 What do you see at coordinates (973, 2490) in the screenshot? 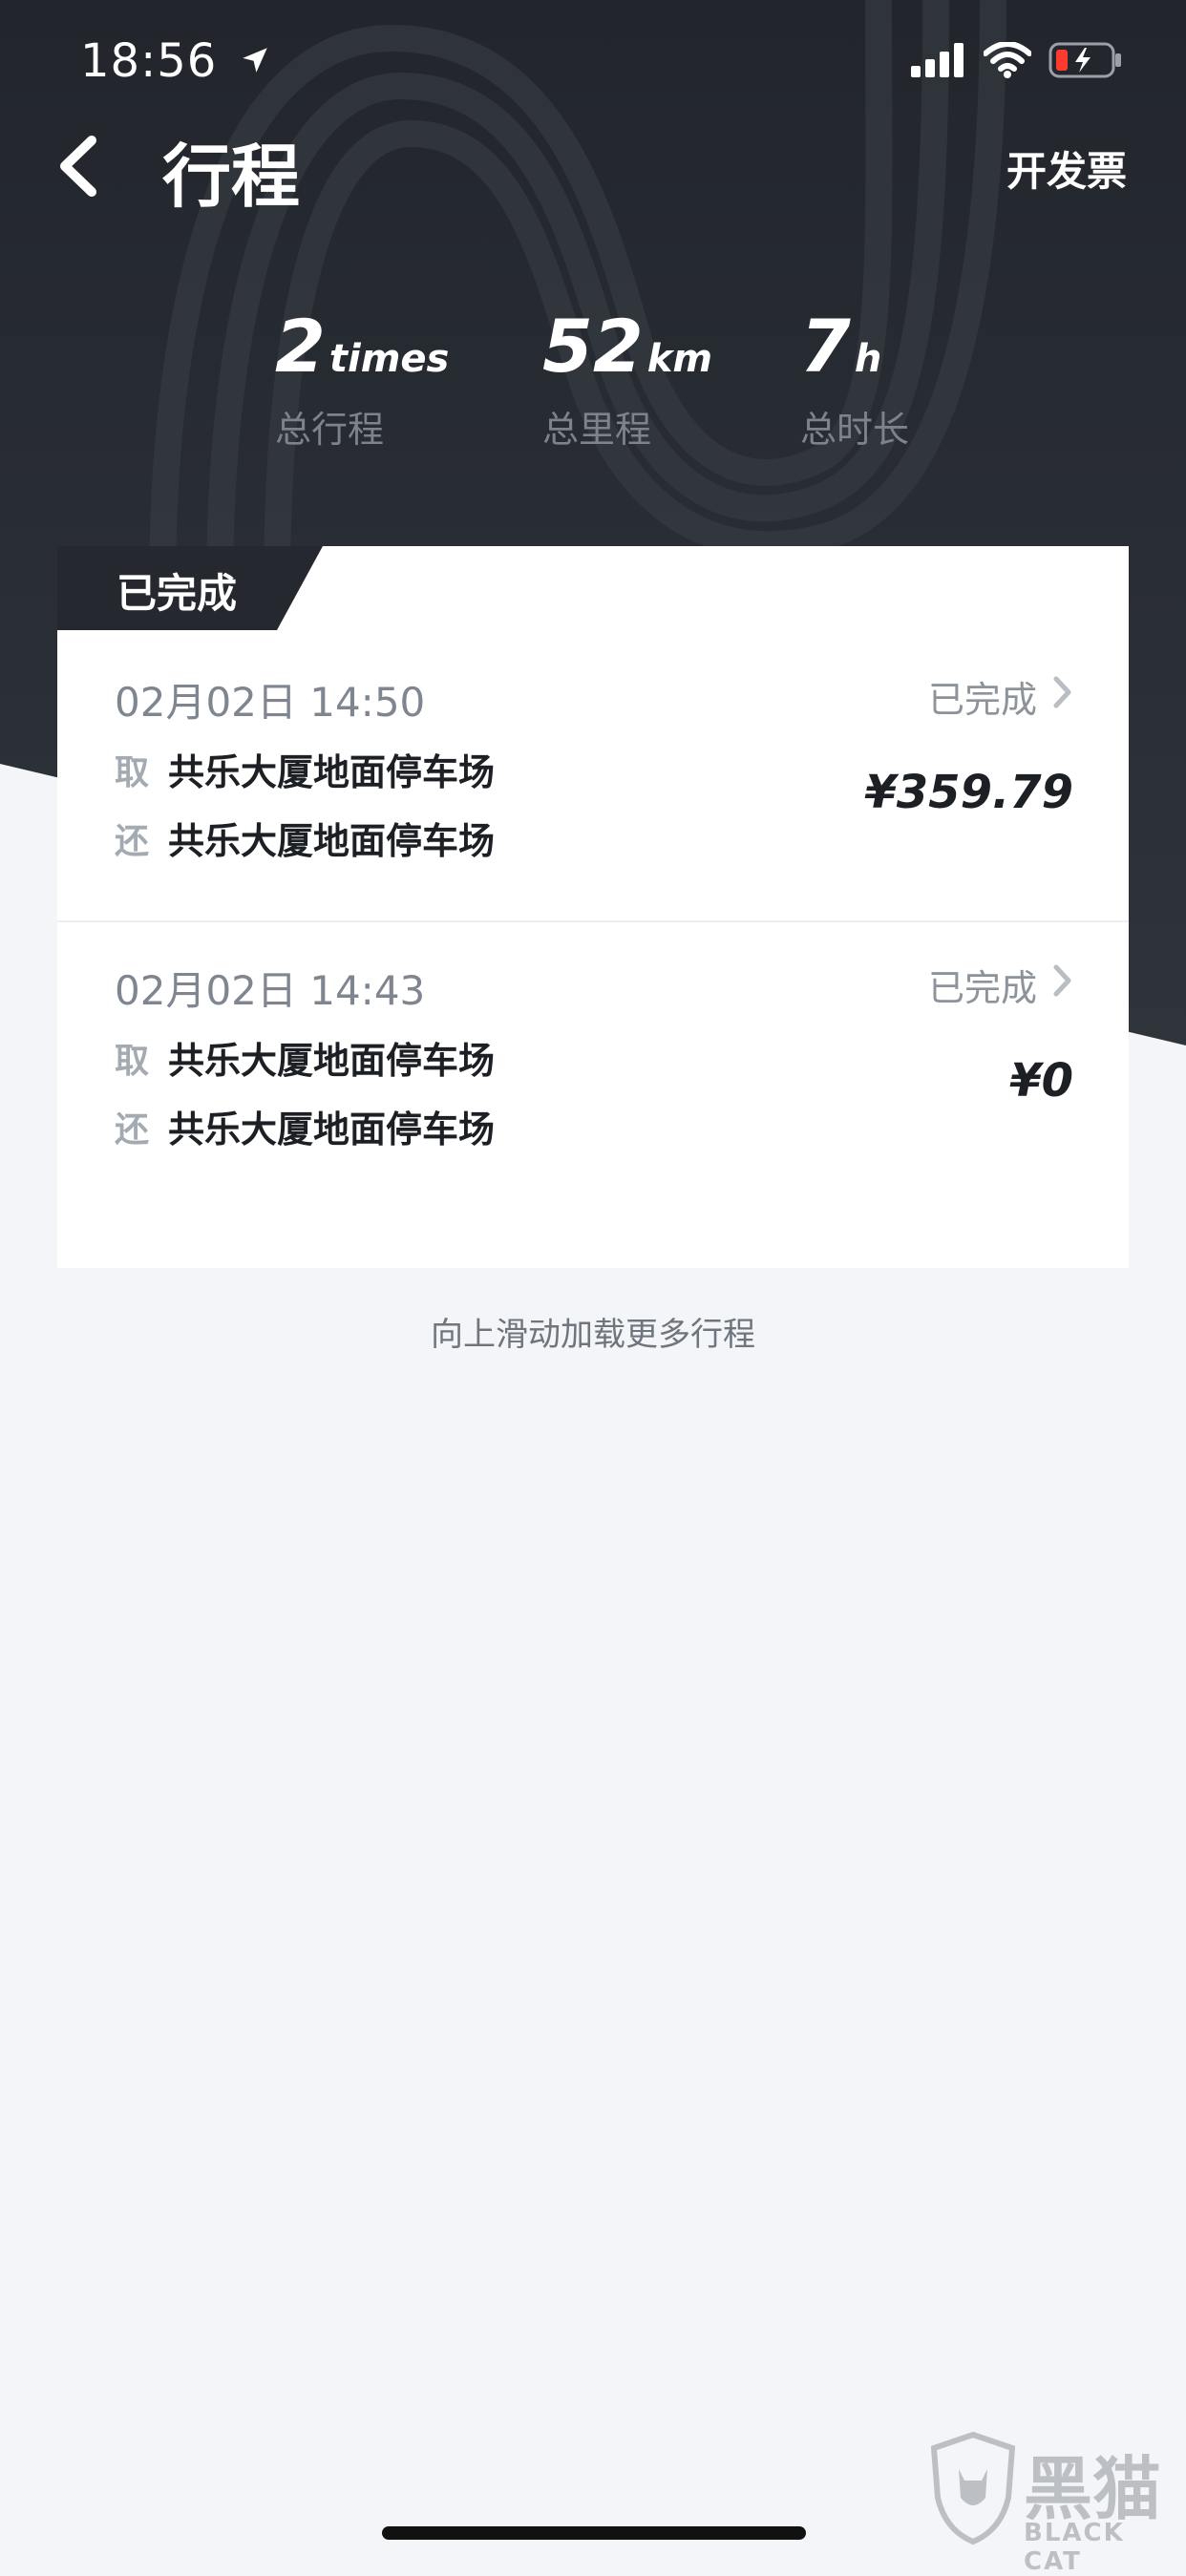
I see `cat-shield-icon` at bounding box center [973, 2490].